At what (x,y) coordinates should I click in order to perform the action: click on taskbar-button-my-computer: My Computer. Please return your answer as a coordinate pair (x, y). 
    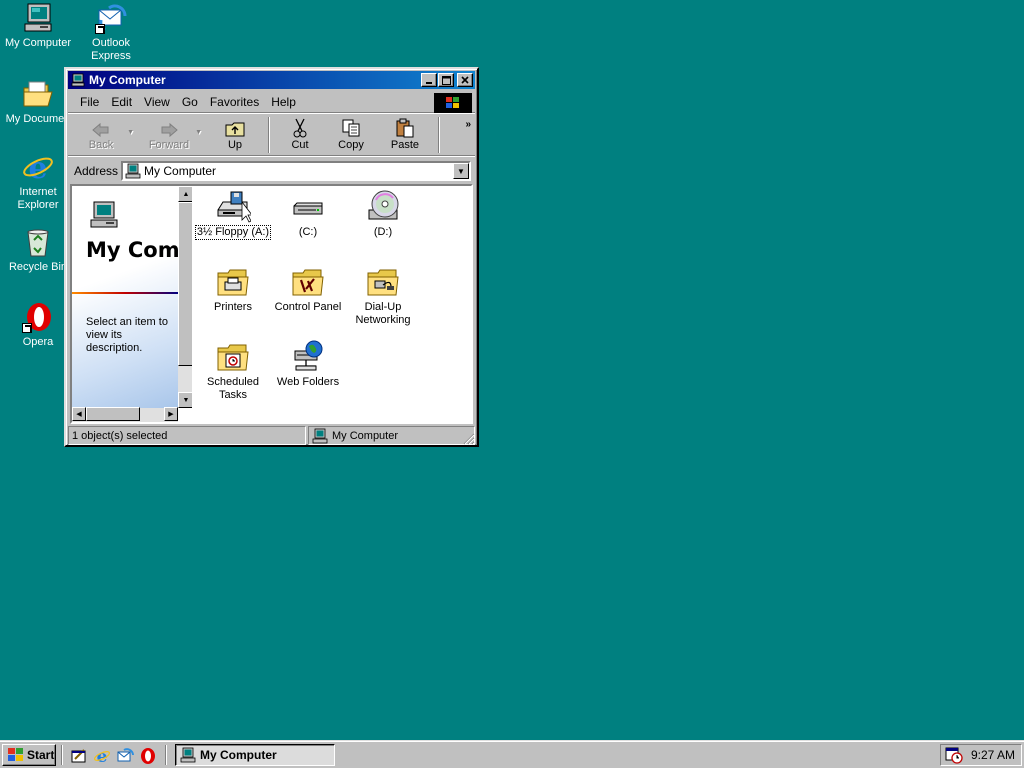
    Looking at the image, I should click on (255, 755).